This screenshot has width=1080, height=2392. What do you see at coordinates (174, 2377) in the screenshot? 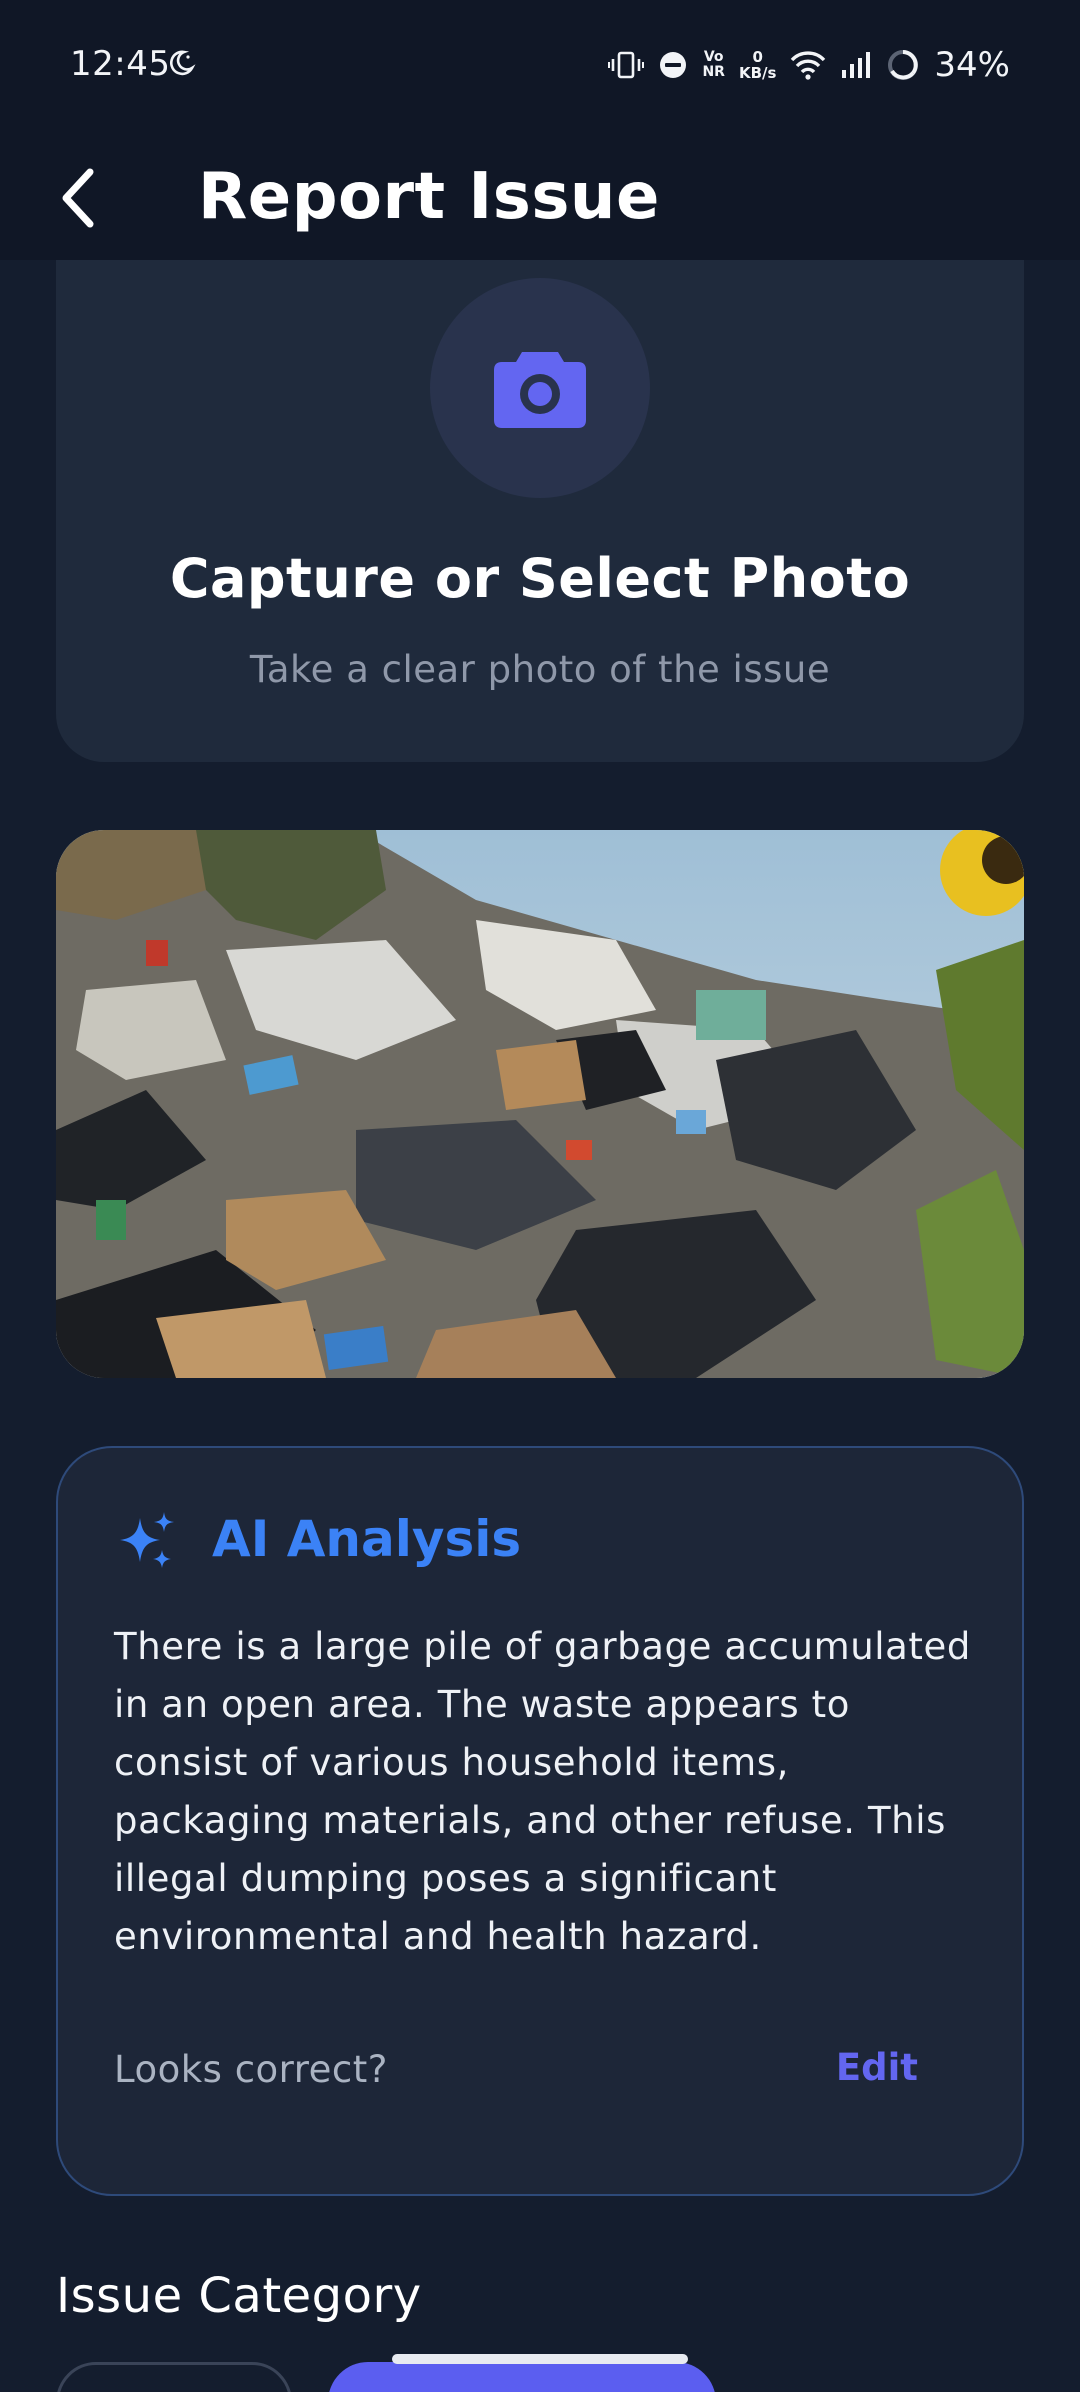
I see `category-chip` at bounding box center [174, 2377].